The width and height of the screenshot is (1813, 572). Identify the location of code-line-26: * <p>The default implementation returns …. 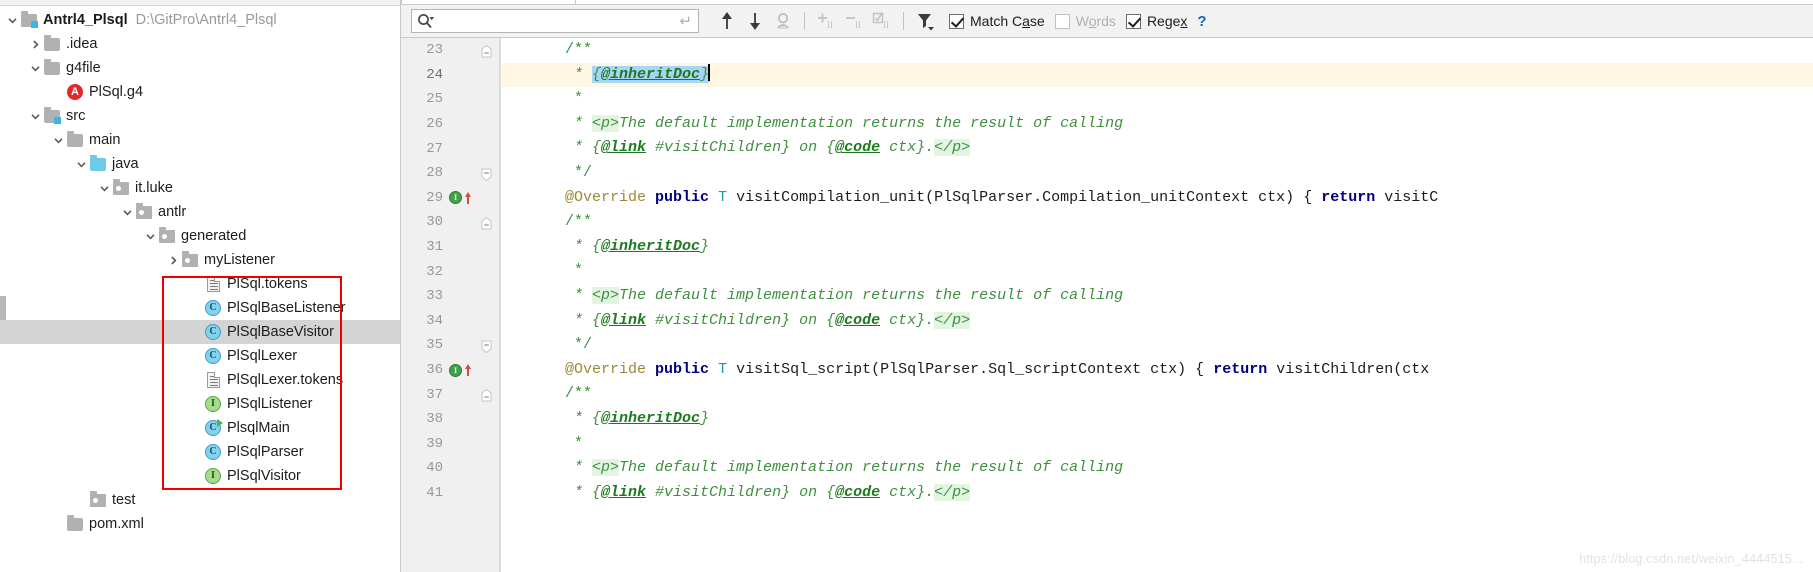
(1157, 124).